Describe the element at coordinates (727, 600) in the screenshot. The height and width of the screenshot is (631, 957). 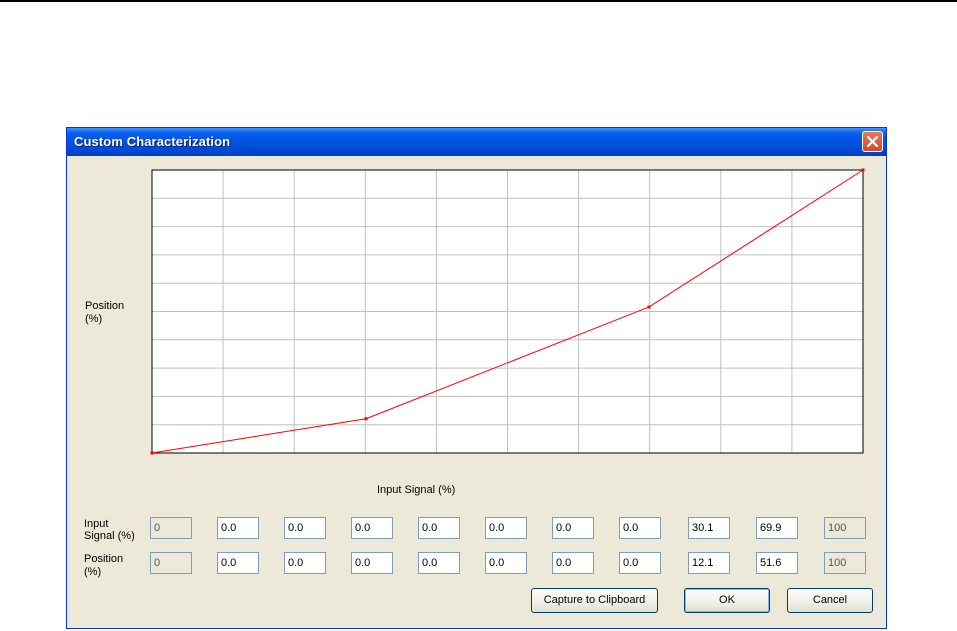
I see `ok-button: OK` at that location.